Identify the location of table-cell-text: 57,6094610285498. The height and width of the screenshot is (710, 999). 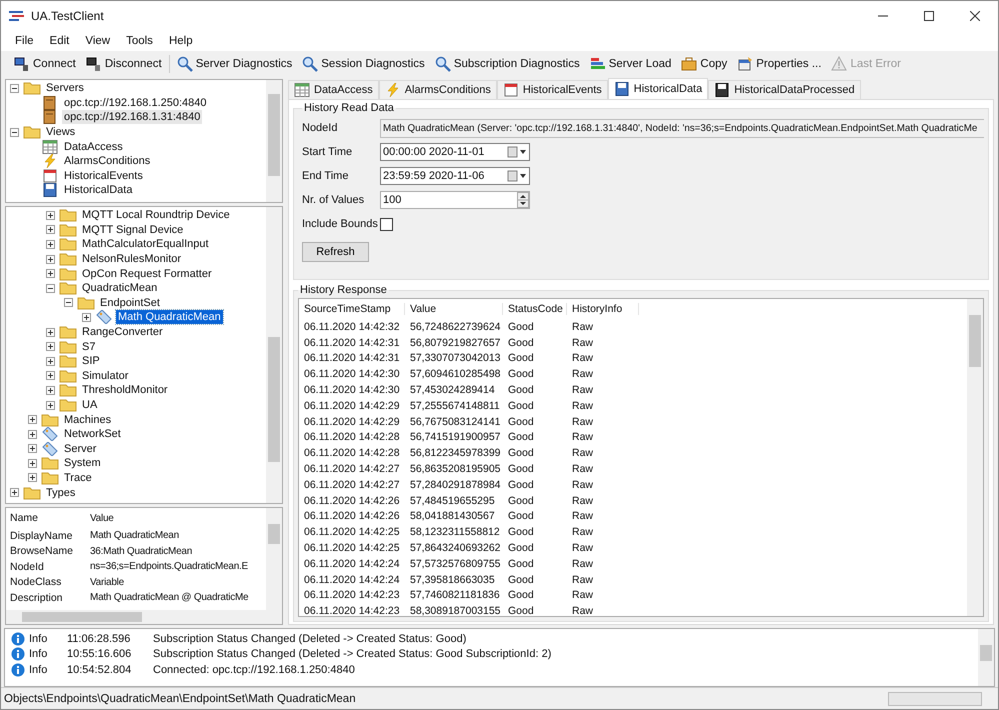
(455, 374).